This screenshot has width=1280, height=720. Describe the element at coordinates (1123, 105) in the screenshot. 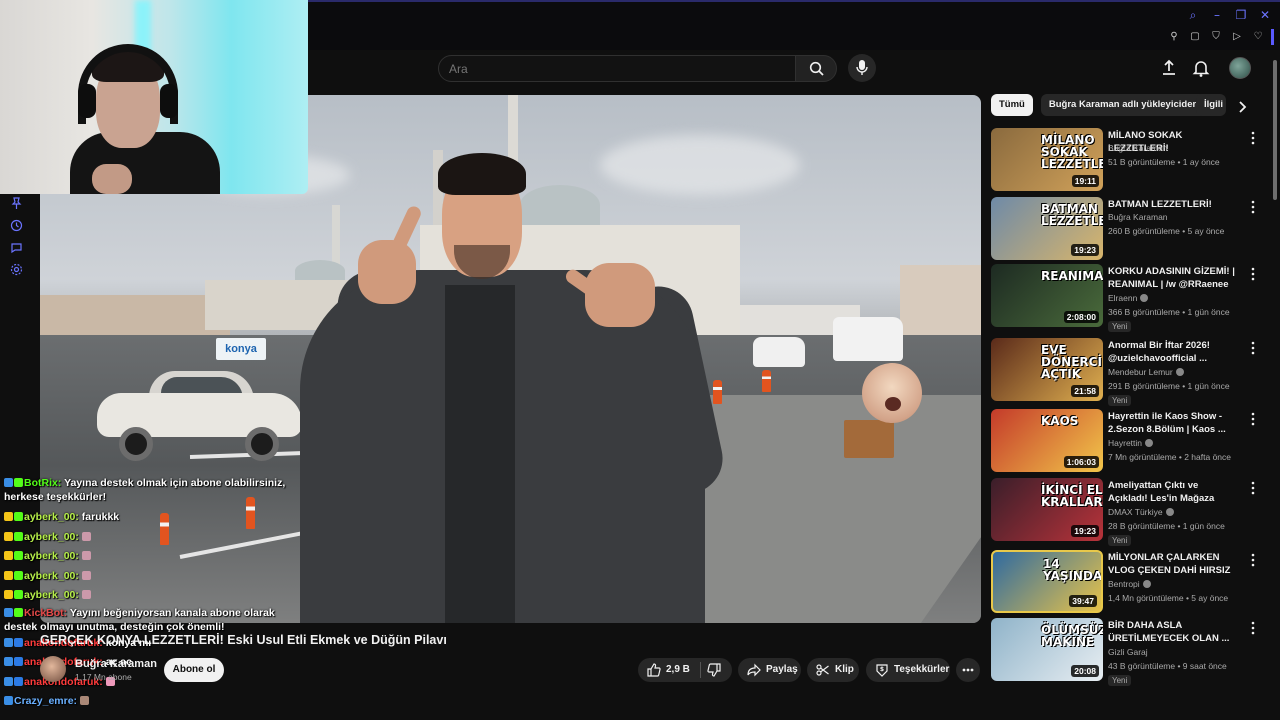

I see `chip-from-uploader: Buğra Karaman adlı yükleyiciden` at that location.